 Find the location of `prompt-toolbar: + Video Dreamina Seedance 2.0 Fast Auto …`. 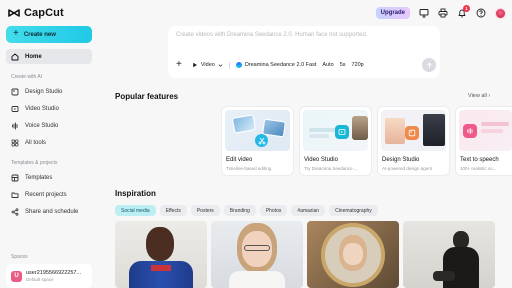

prompt-toolbar: + Video Dreamina Seedance 2.0 Fast Auto … is located at coordinates (270, 65).